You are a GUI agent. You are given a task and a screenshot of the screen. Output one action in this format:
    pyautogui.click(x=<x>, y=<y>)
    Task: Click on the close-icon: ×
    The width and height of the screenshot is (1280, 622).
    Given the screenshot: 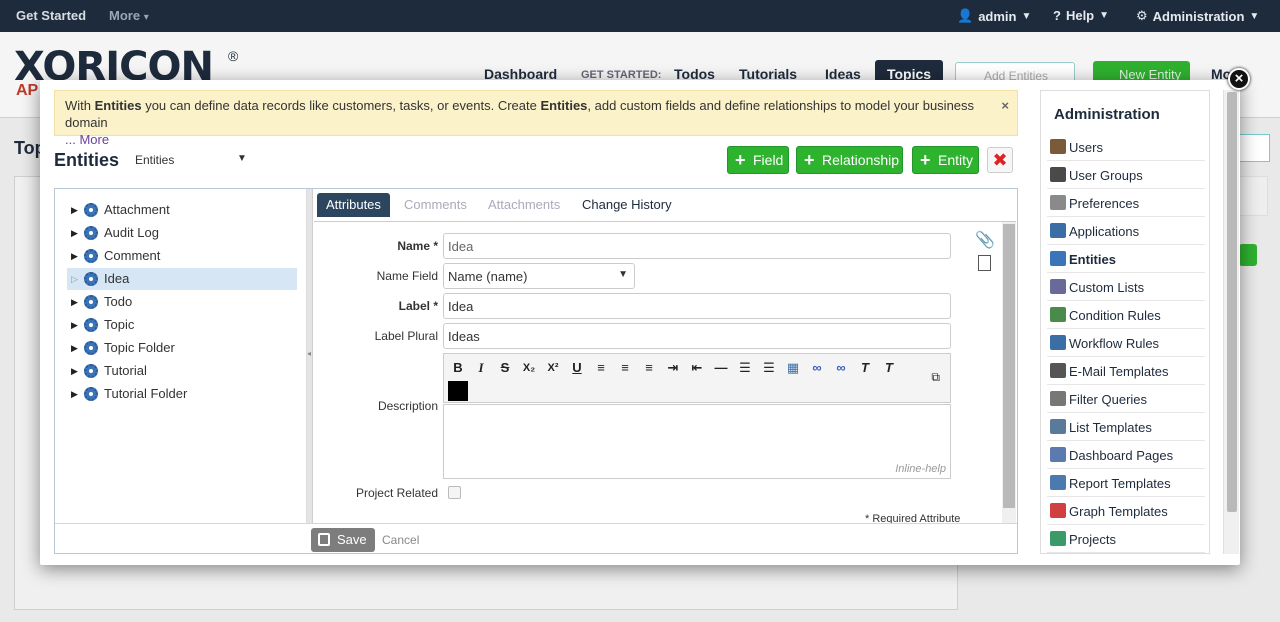 What is the action you would take?
    pyautogui.click(x=1005, y=105)
    